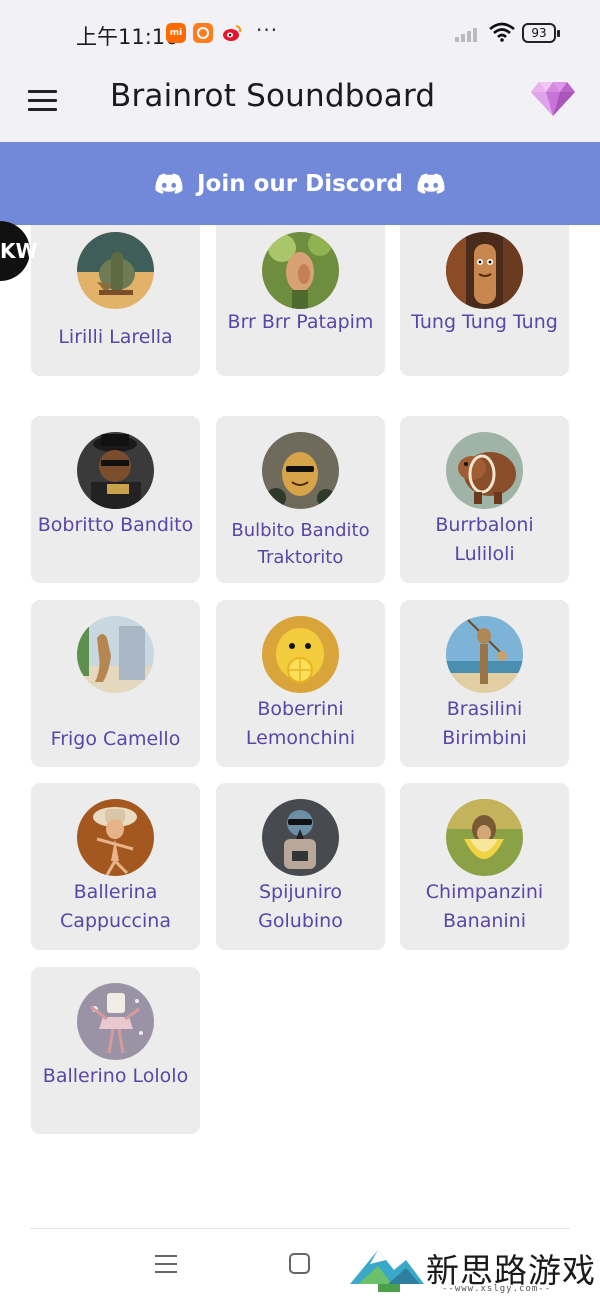 The height and width of the screenshot is (1300, 600). I want to click on app-bar: Brainrot Soundboard, so click(300, 105).